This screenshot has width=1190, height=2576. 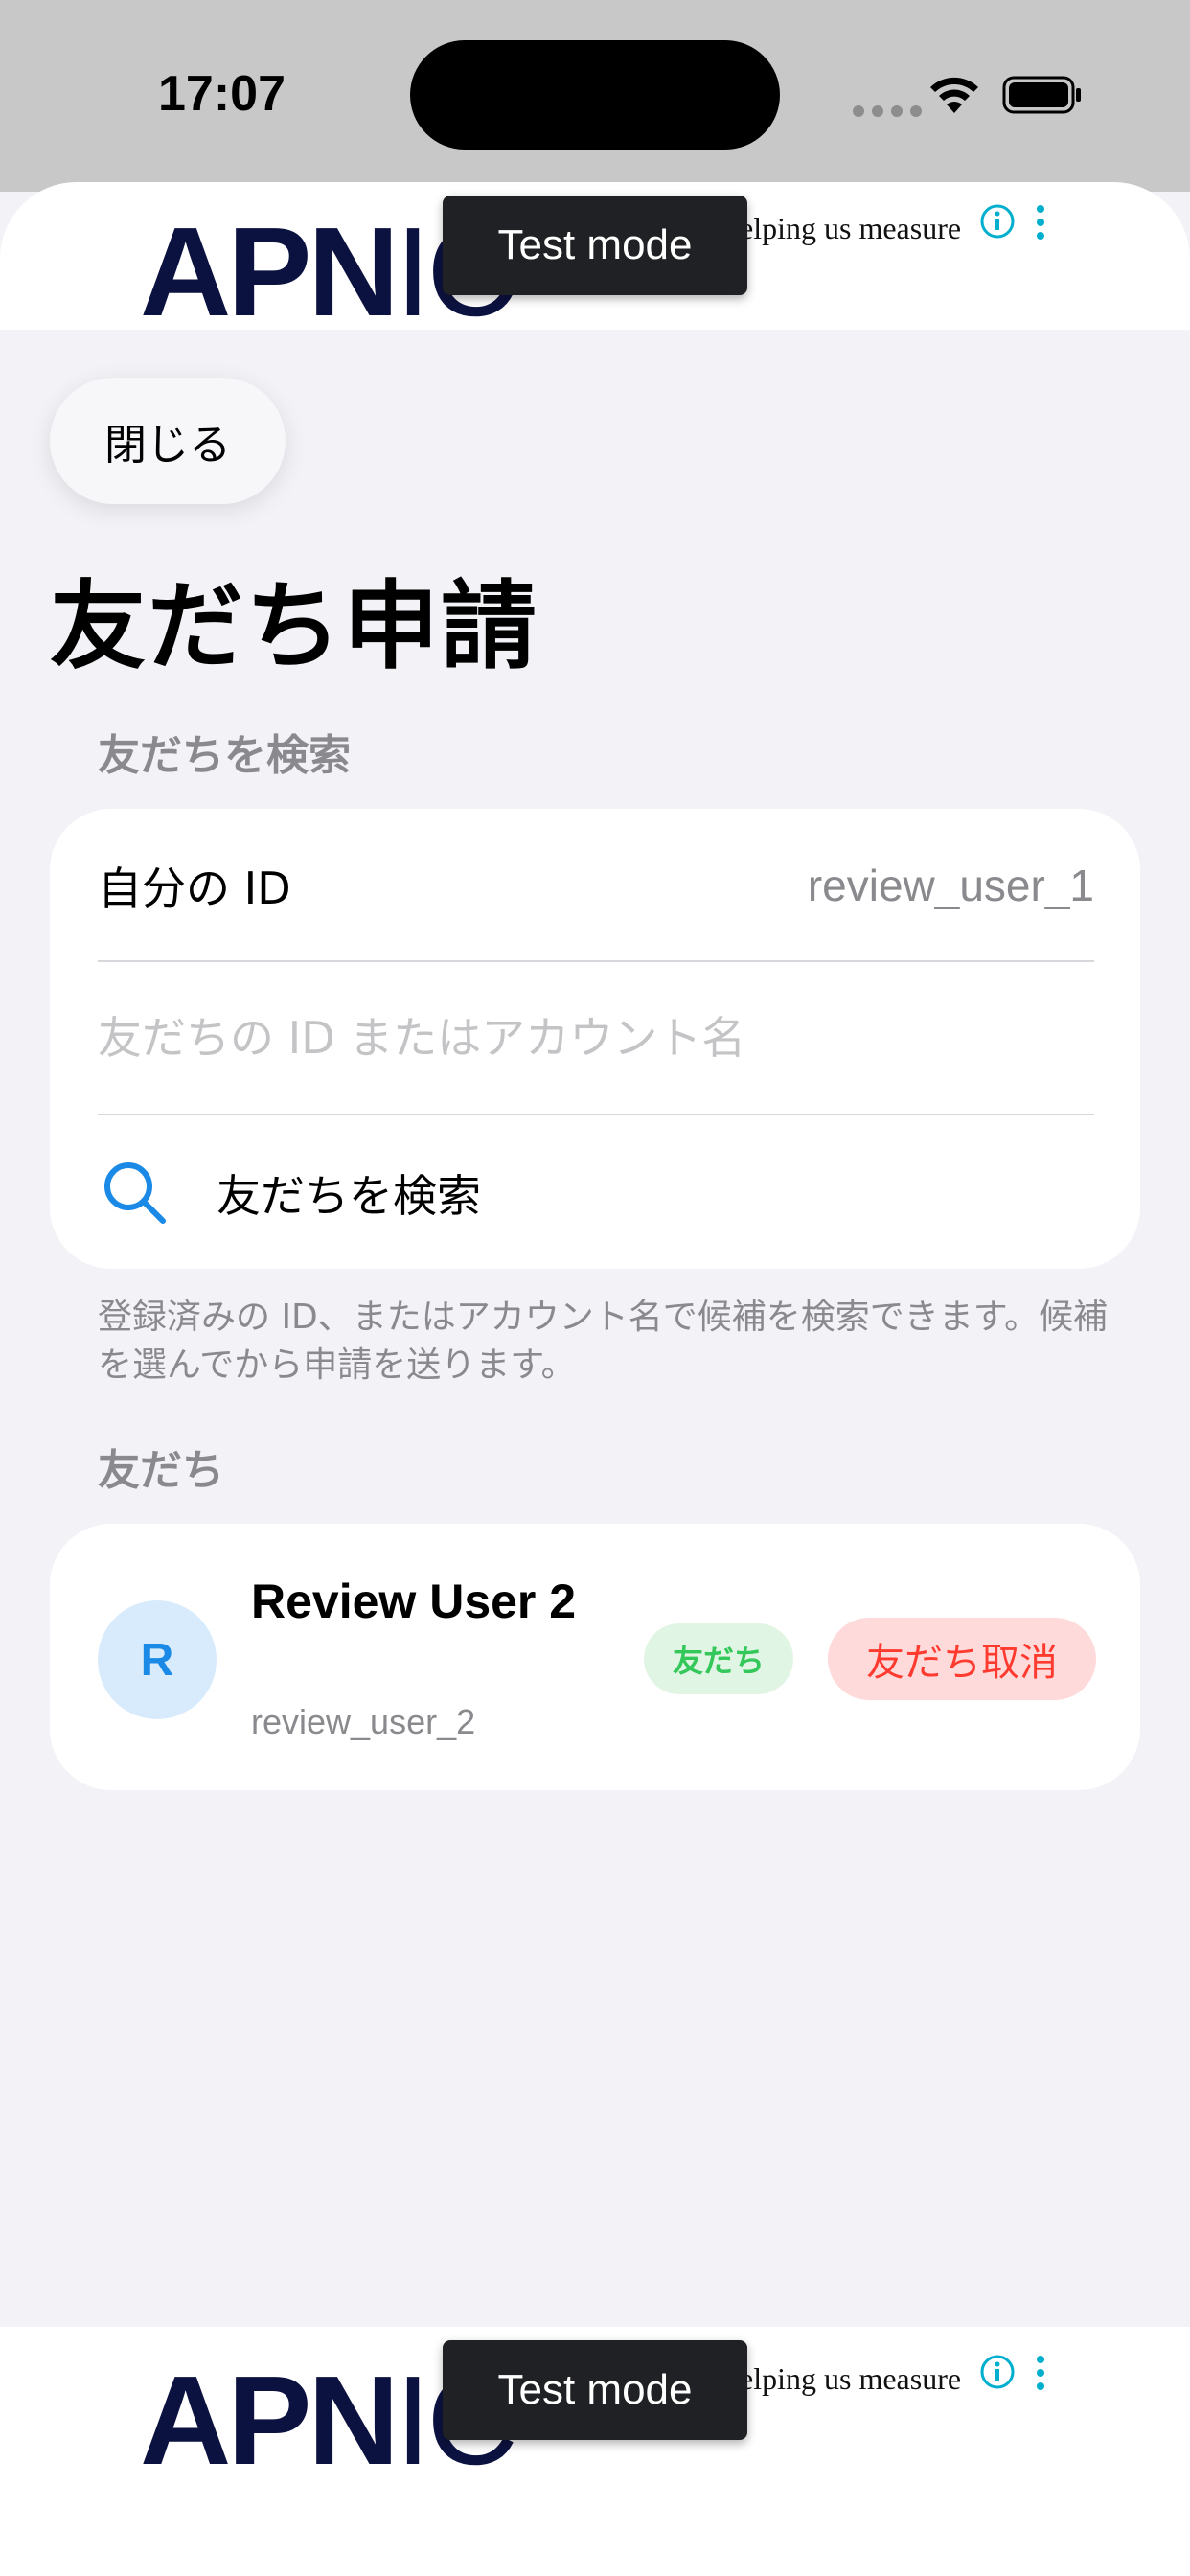 I want to click on dynamic-island, so click(x=595, y=95).